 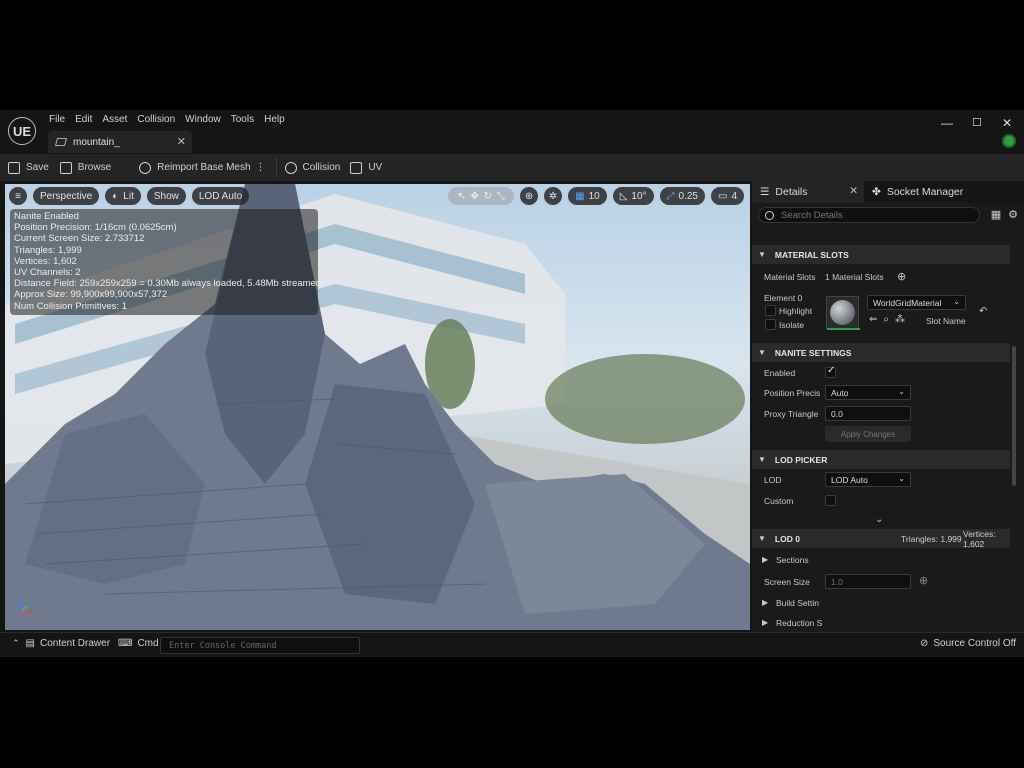 I want to click on menu-file: File, so click(x=61, y=120).